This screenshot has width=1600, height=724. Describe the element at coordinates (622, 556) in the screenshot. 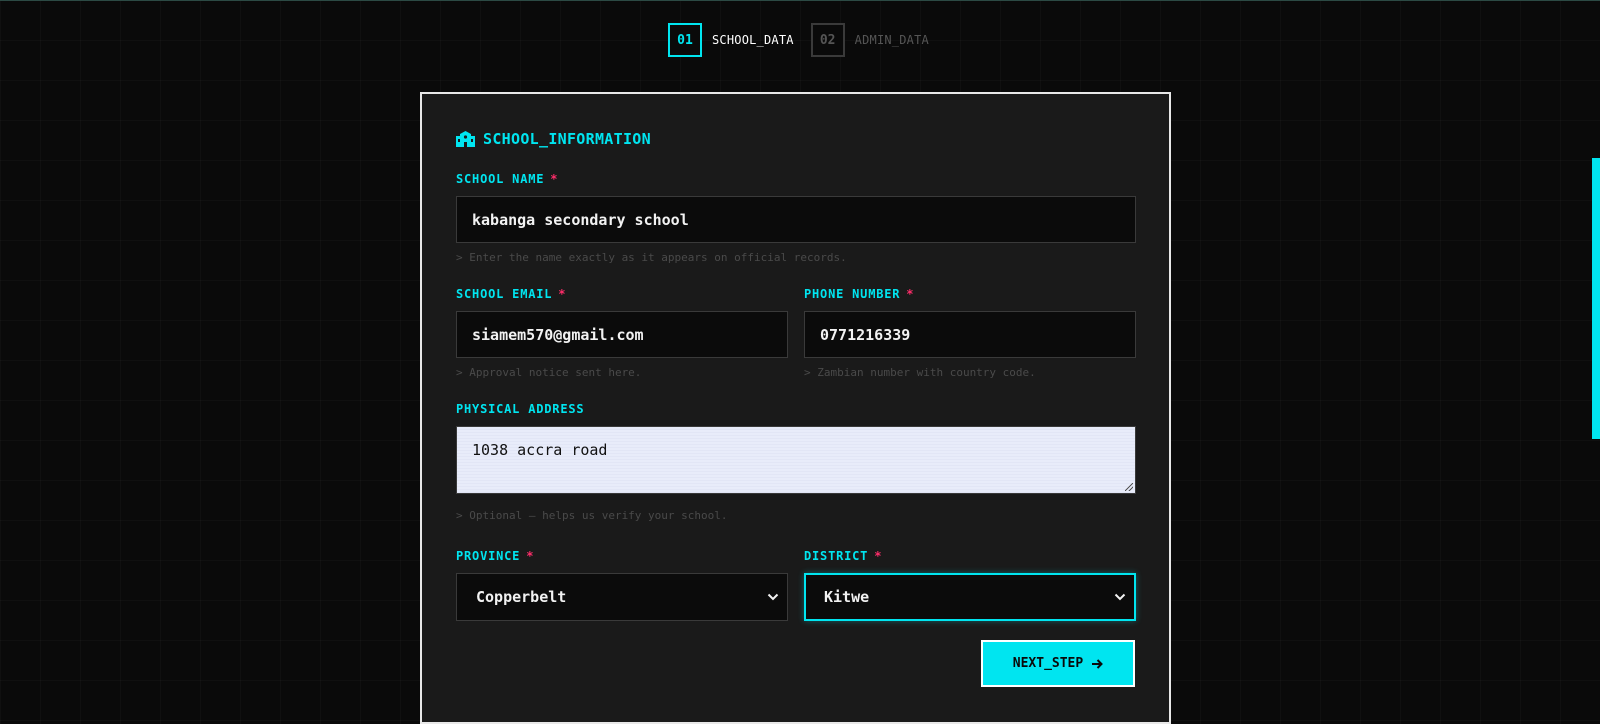

I see `province-label: PROVINCE *` at that location.